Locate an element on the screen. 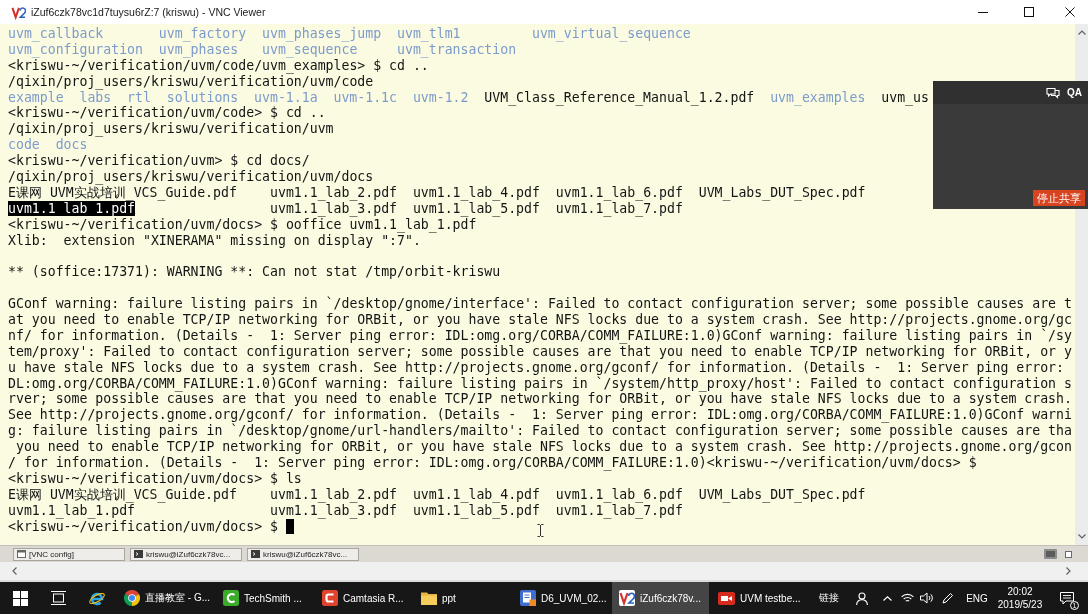  terminal-line: <kriswu-~/verification/uvm/code/uvm_examples> $ cd .. is located at coordinates (218, 65).